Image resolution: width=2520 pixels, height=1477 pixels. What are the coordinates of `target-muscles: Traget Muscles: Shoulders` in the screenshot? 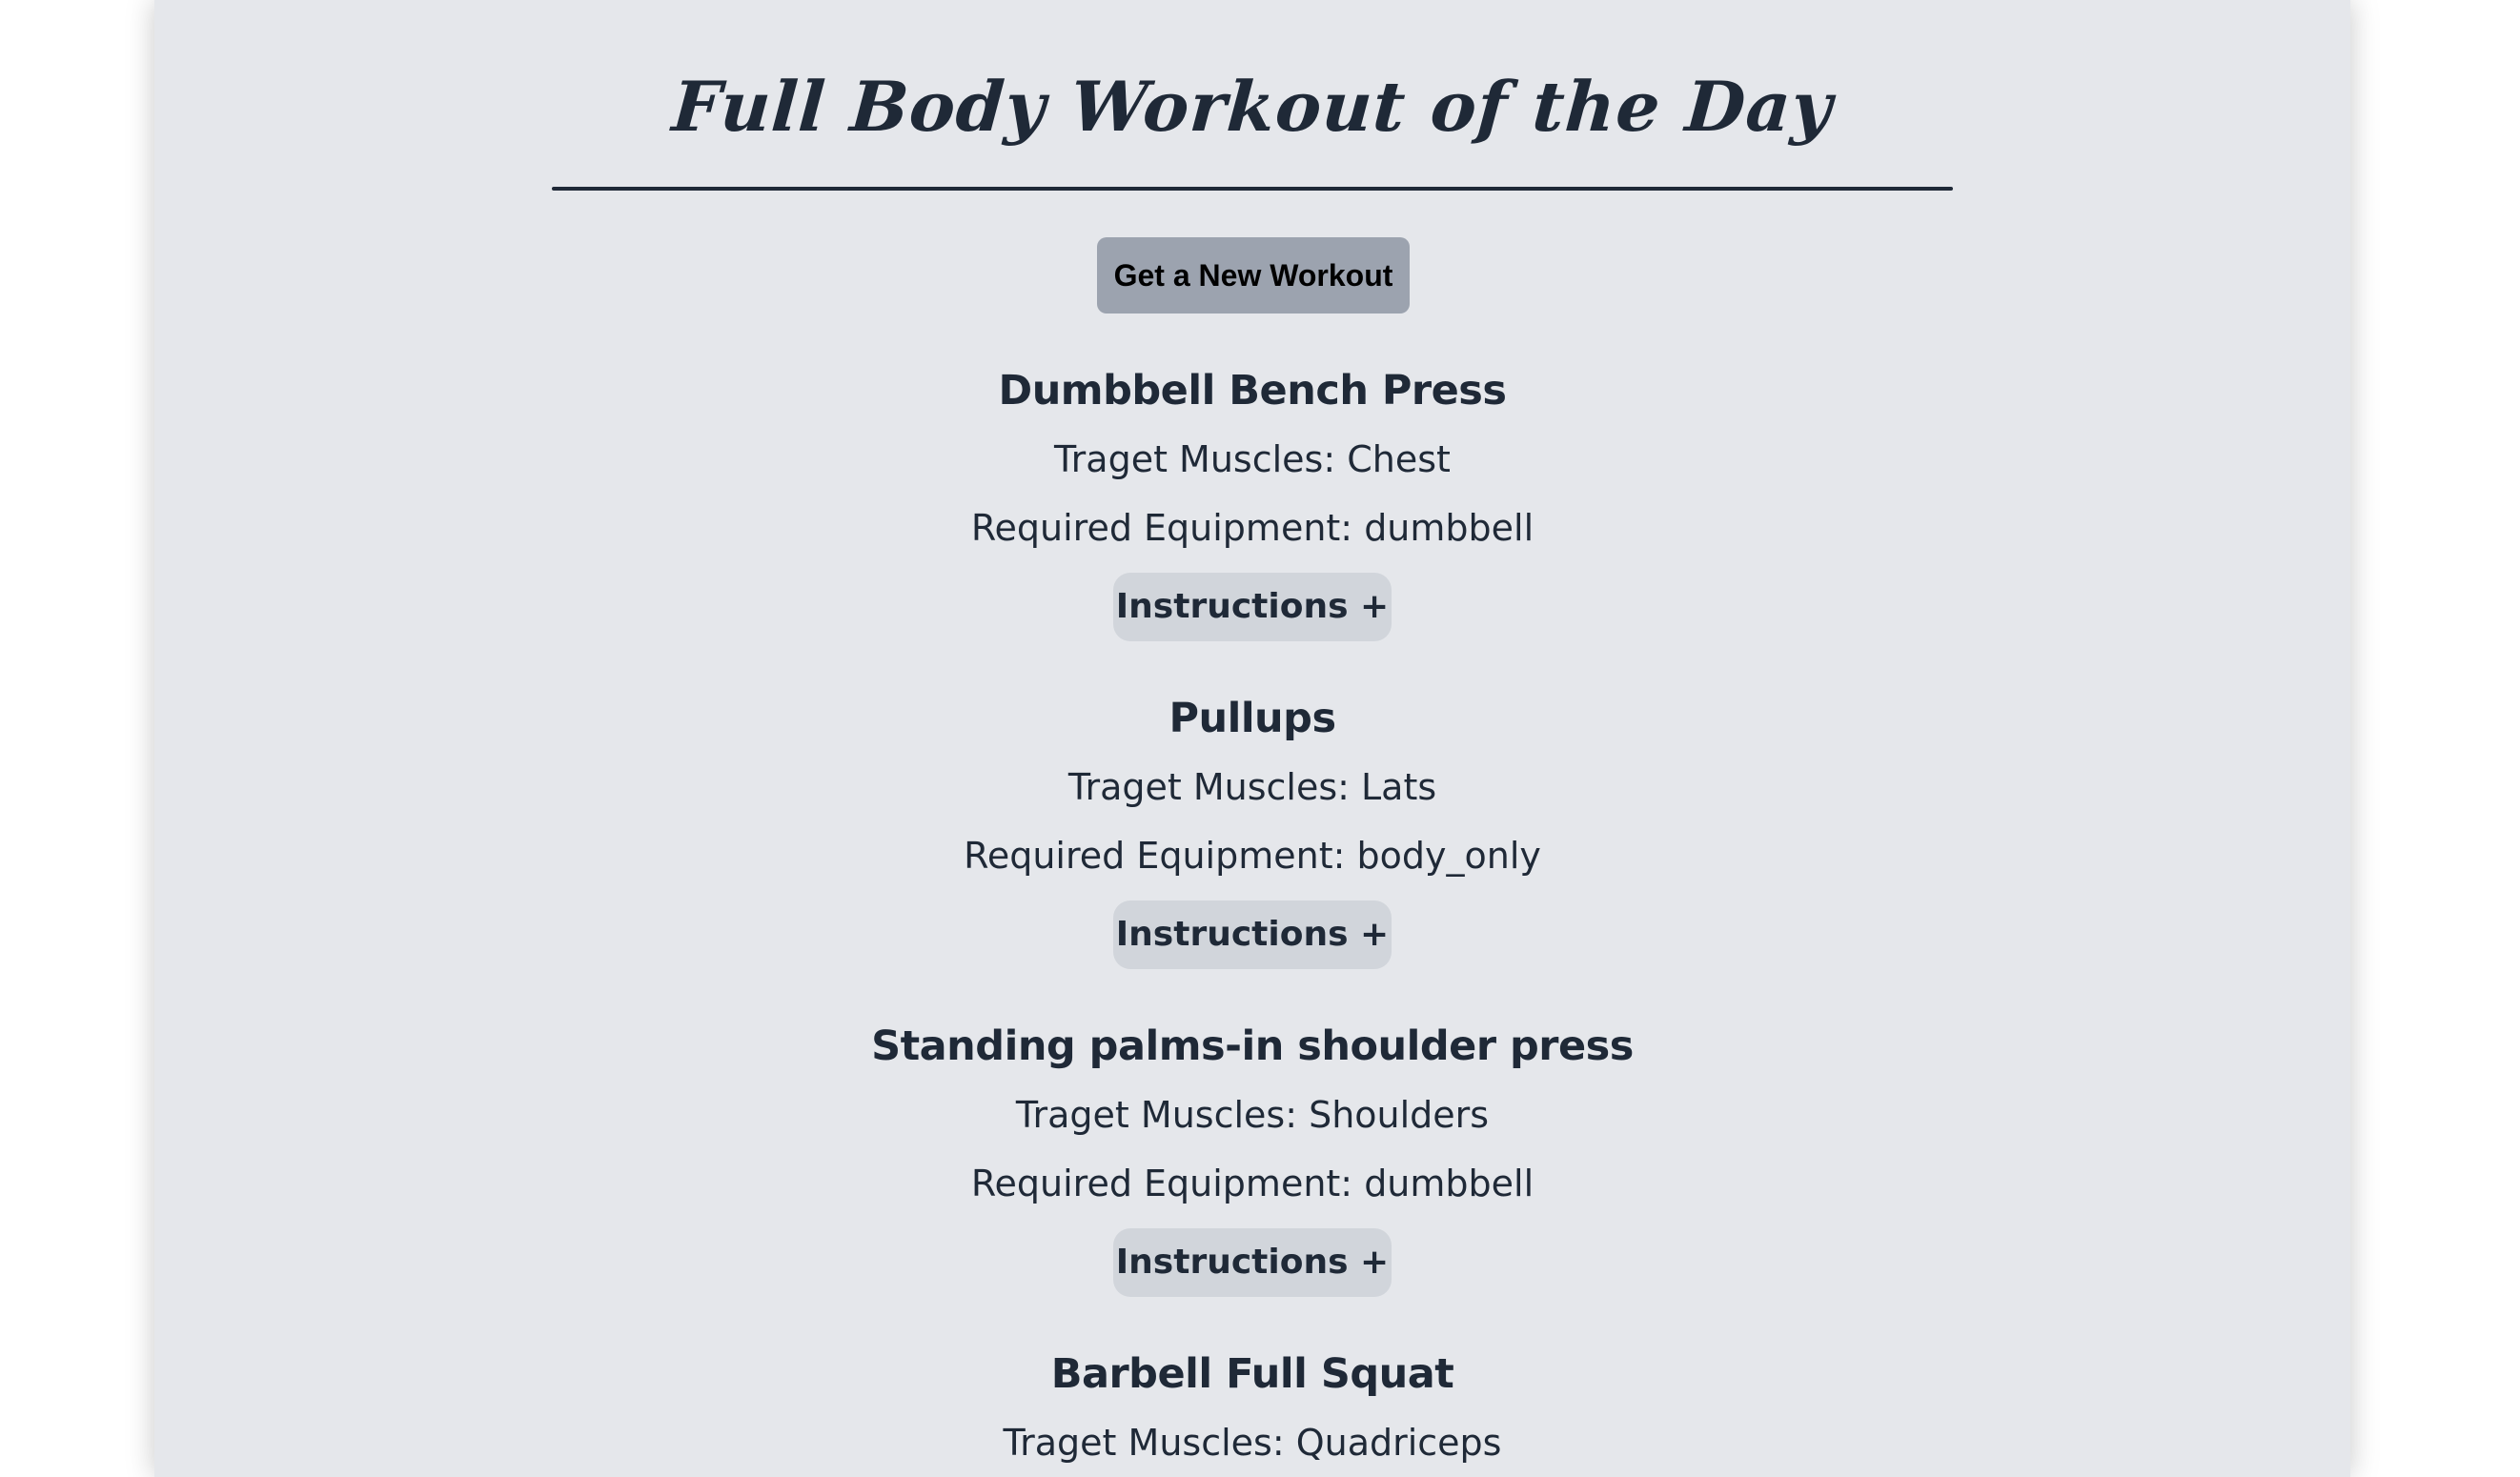 It's located at (1253, 1115).